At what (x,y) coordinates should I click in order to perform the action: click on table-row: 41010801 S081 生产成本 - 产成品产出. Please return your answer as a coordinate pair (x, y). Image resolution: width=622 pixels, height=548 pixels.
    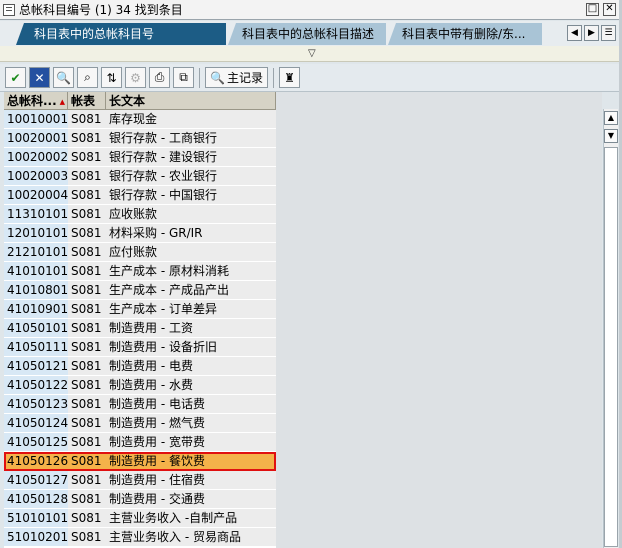
    Looking at the image, I should click on (140, 290).